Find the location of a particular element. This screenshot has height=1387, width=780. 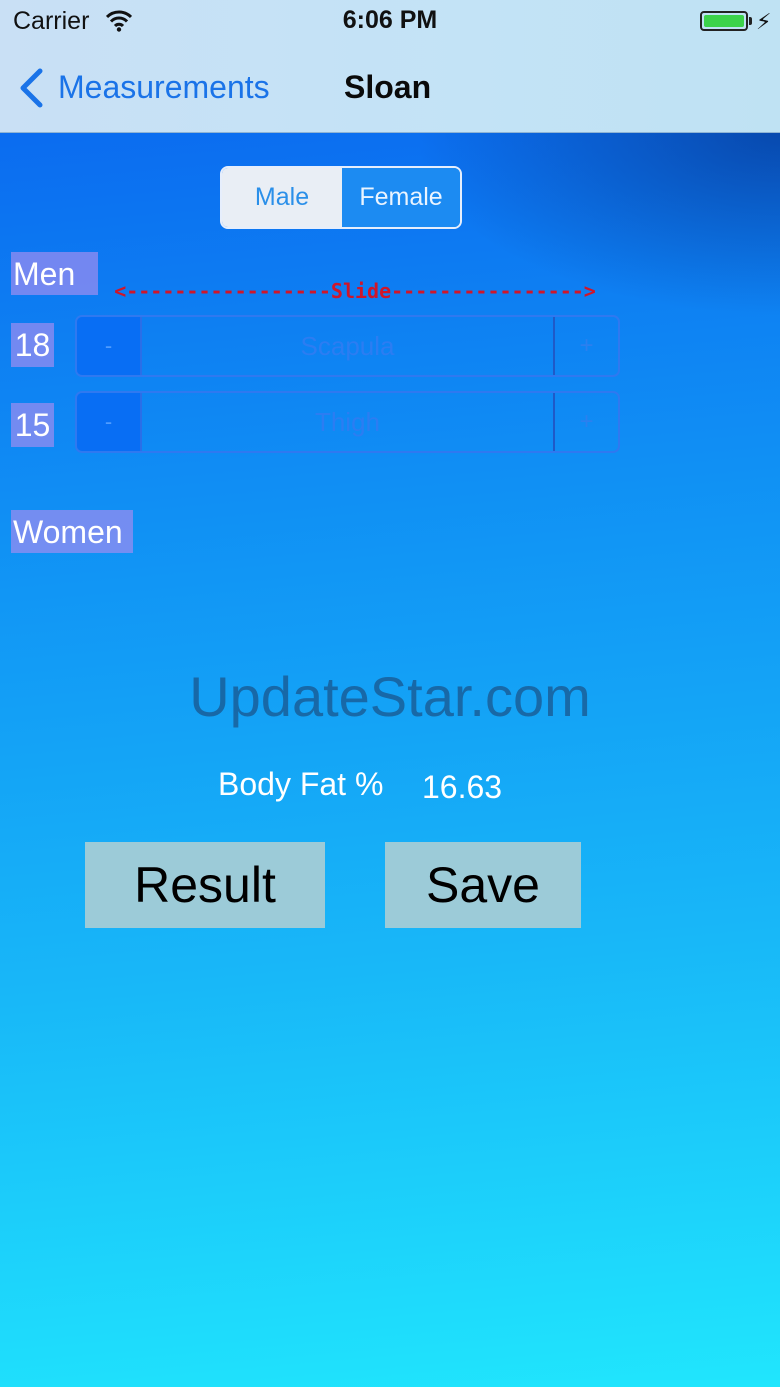

gender-segmented-control: Male Female is located at coordinates (341, 197).